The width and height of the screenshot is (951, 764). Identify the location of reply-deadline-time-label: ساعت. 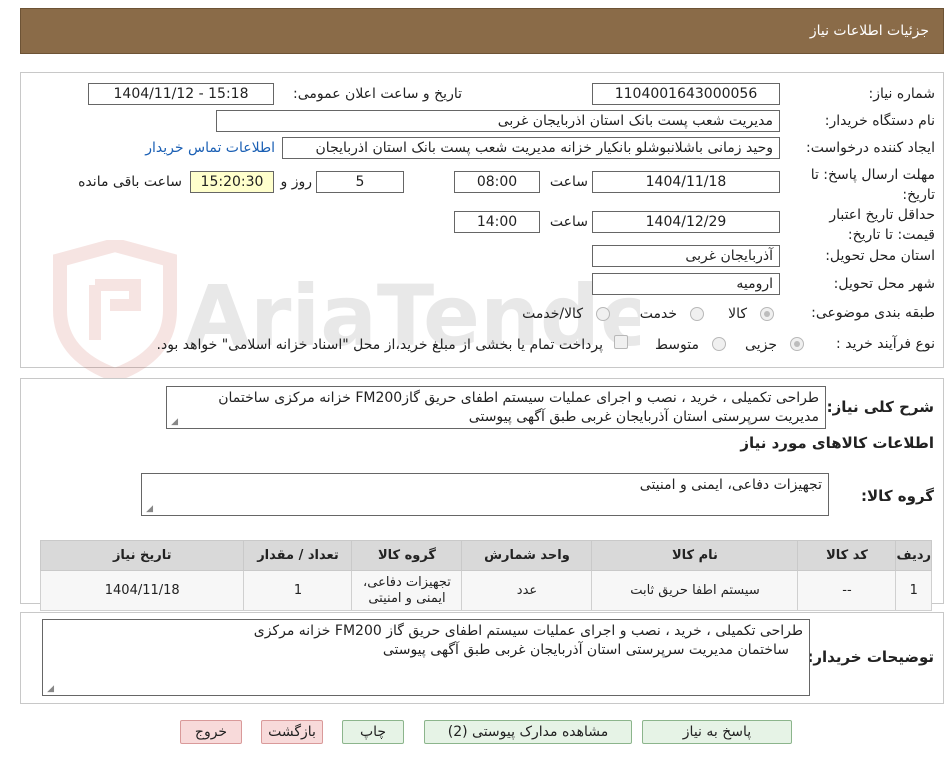
(568, 182).